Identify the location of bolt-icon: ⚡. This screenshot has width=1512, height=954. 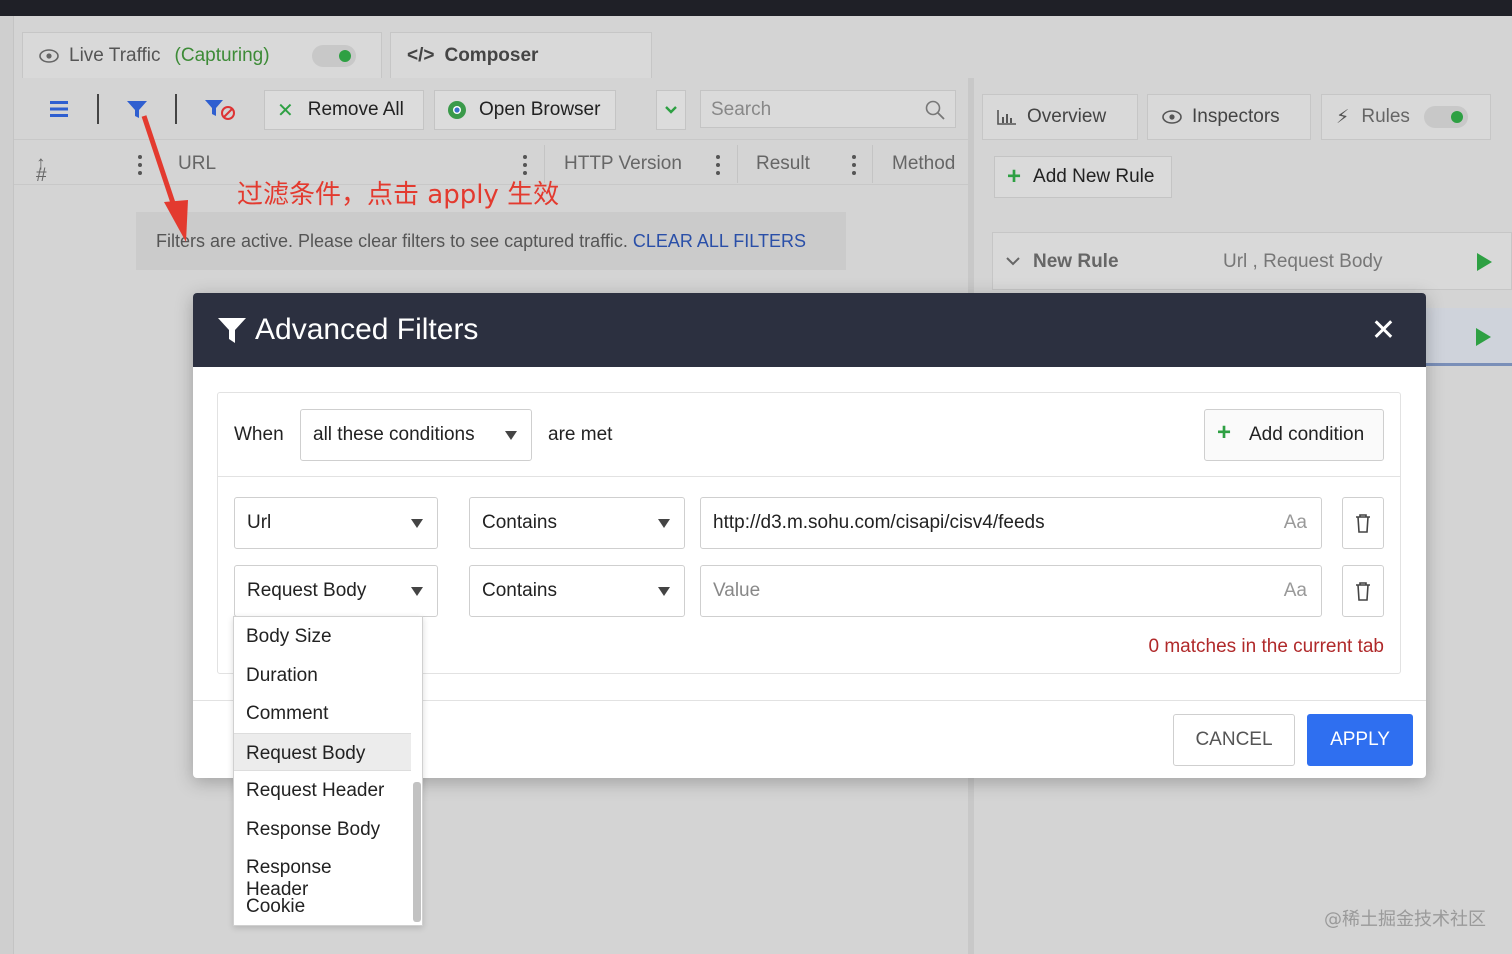
(1343, 117).